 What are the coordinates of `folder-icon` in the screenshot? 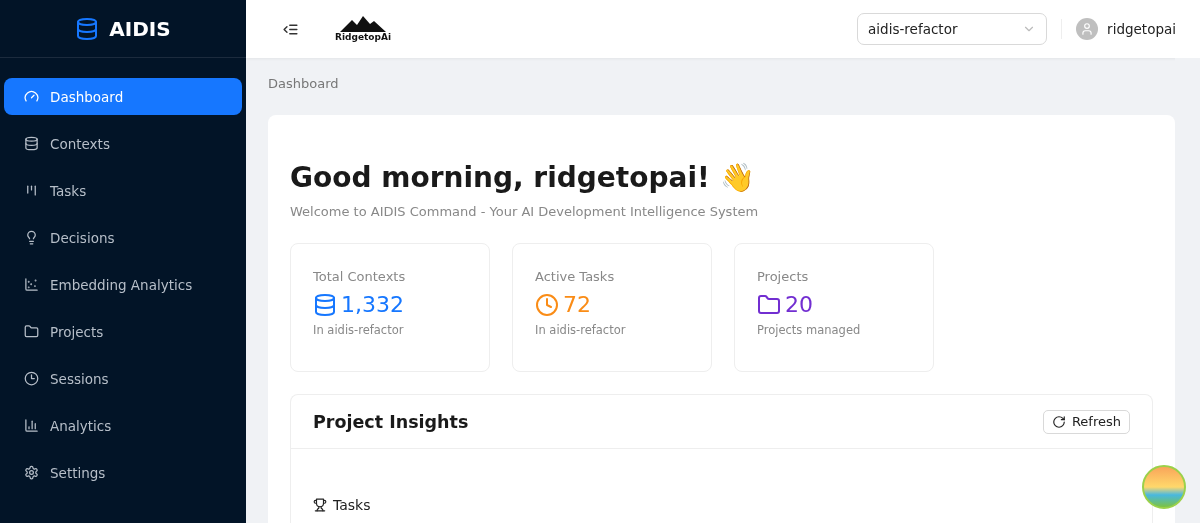 It's located at (31, 331).